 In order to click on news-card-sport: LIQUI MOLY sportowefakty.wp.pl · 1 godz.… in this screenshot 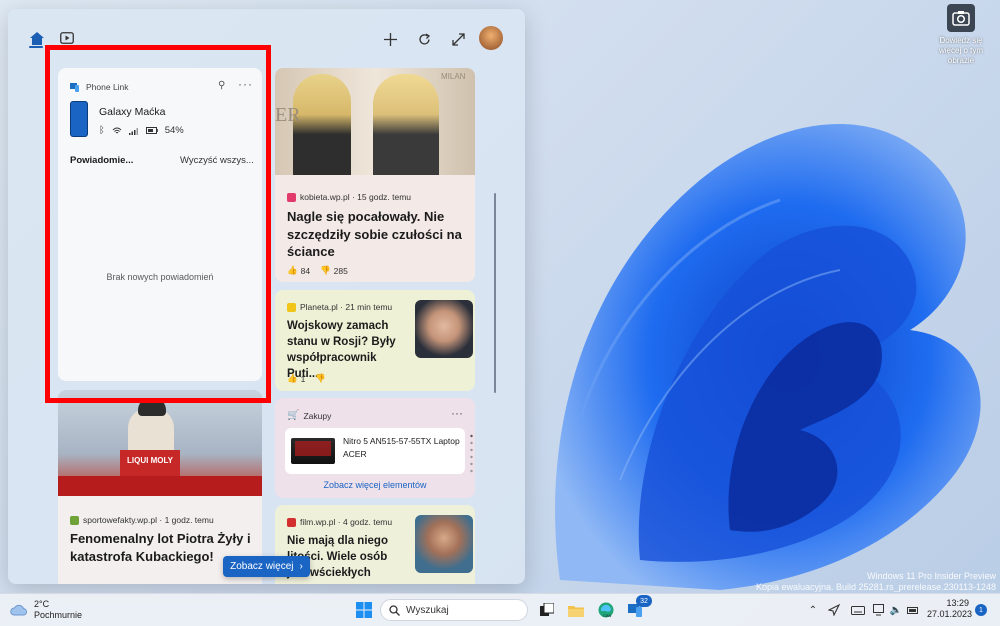, I will do `click(160, 487)`.